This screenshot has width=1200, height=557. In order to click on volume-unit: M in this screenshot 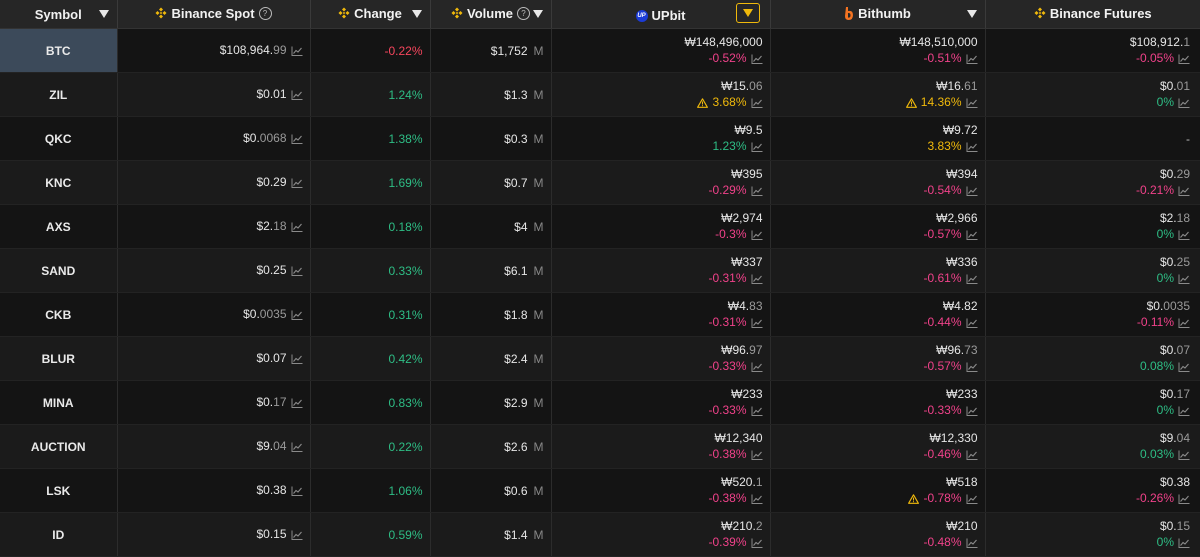, I will do `click(538, 534)`.